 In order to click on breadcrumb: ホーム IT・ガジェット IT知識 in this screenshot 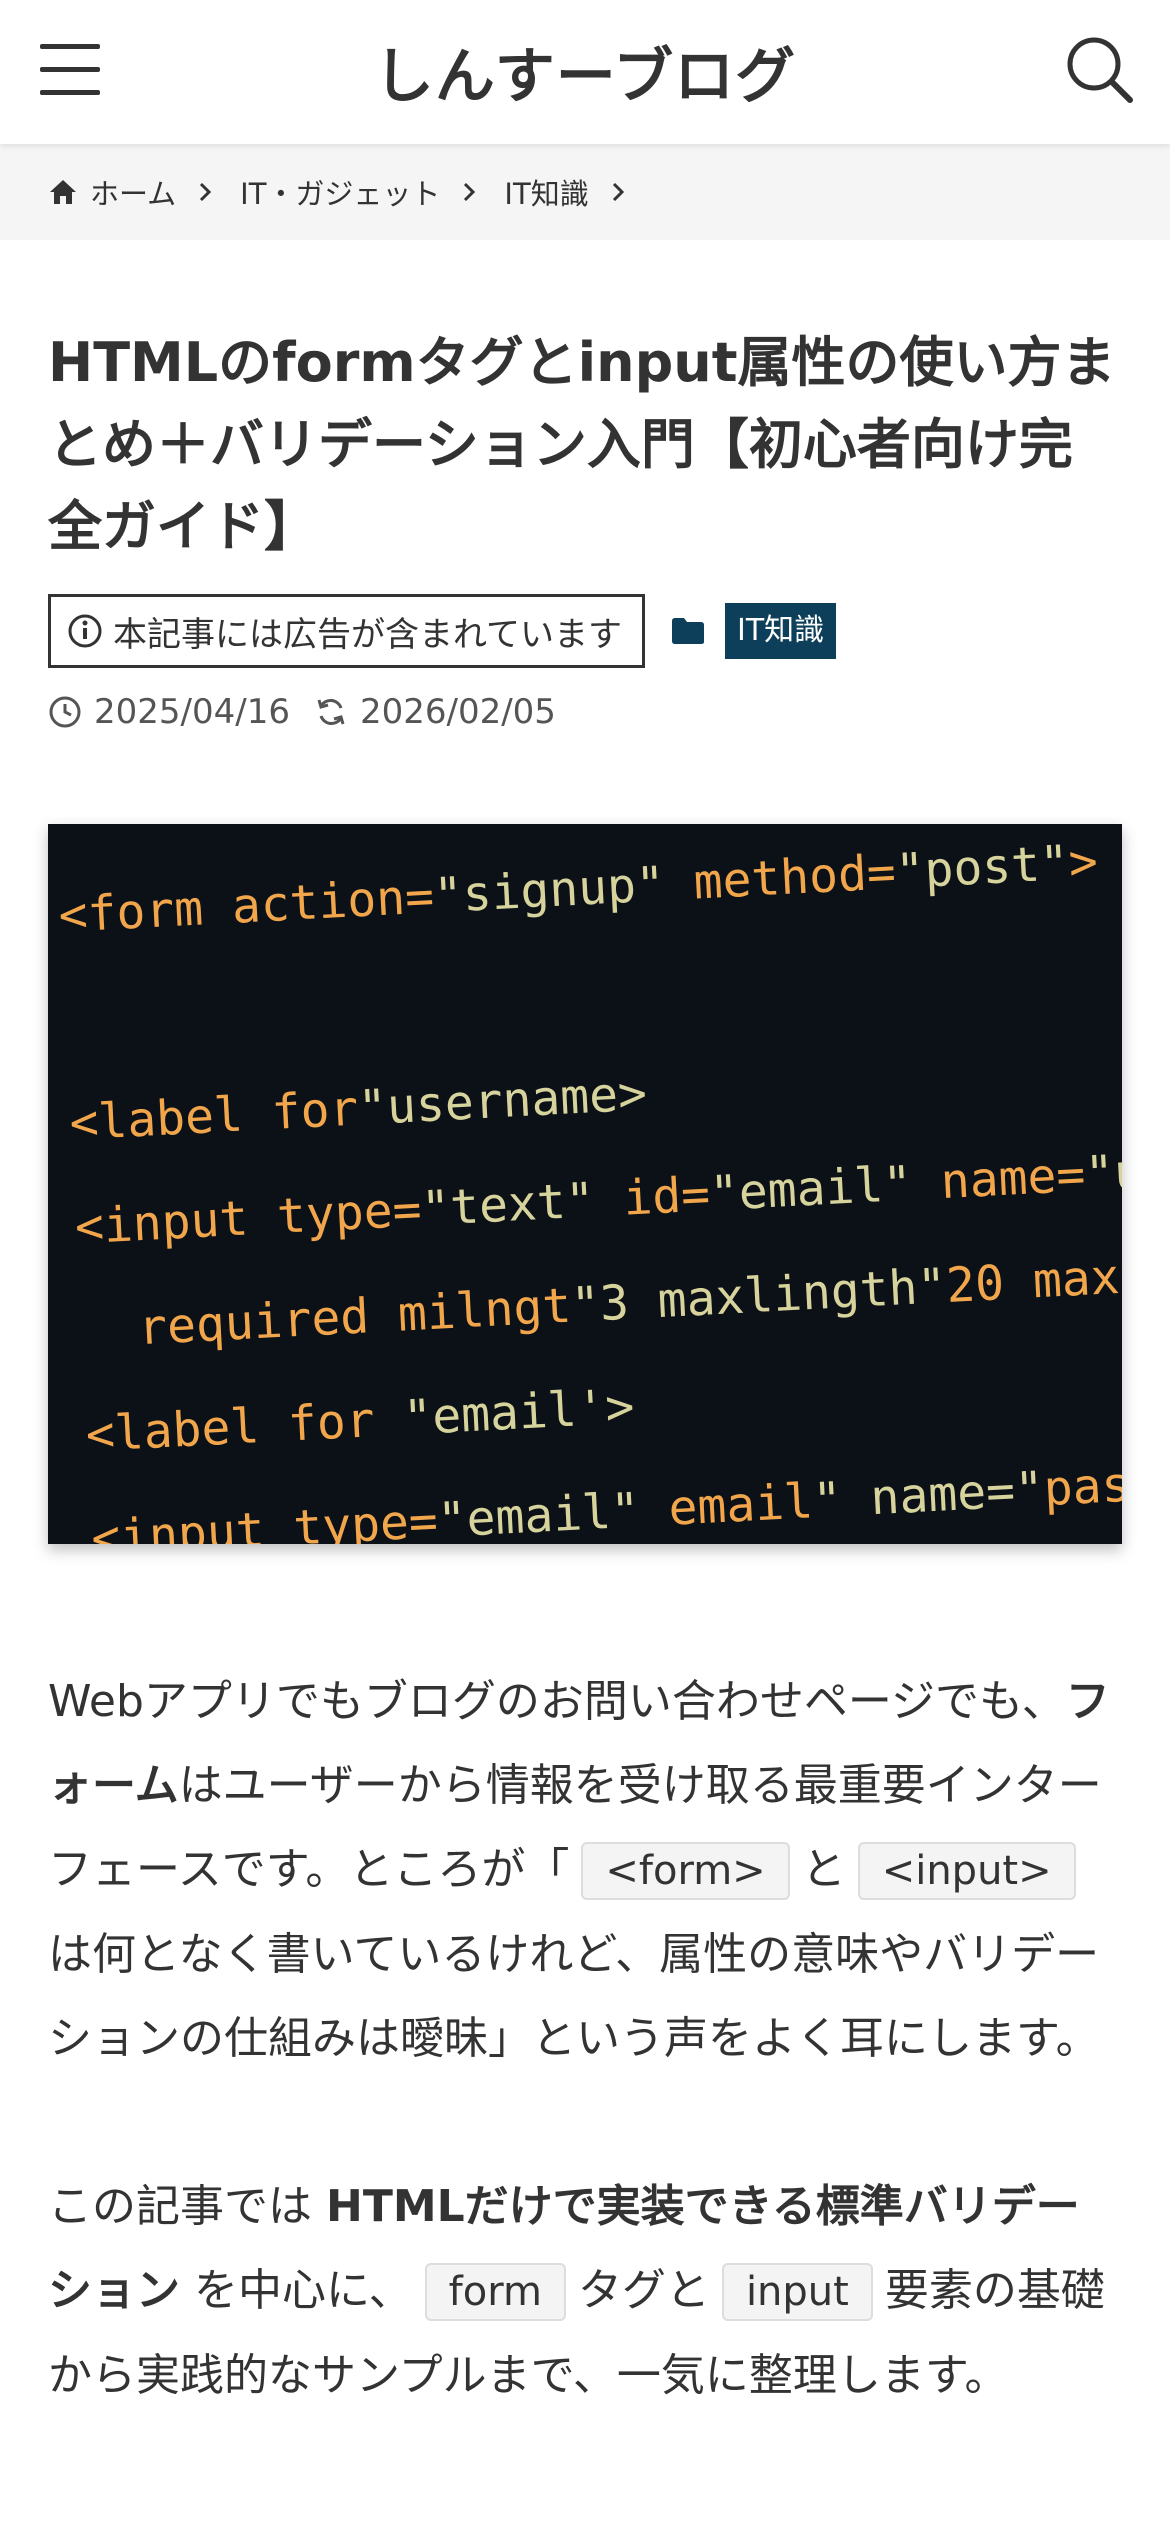, I will do `click(585, 192)`.